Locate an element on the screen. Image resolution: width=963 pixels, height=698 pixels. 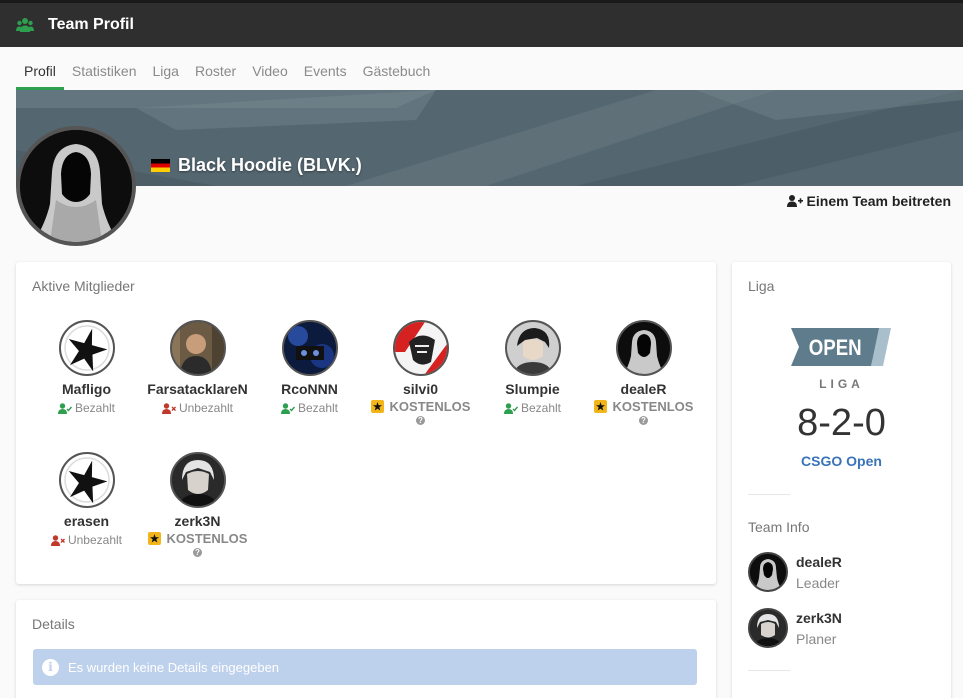
team-avatar is located at coordinates (76, 186).